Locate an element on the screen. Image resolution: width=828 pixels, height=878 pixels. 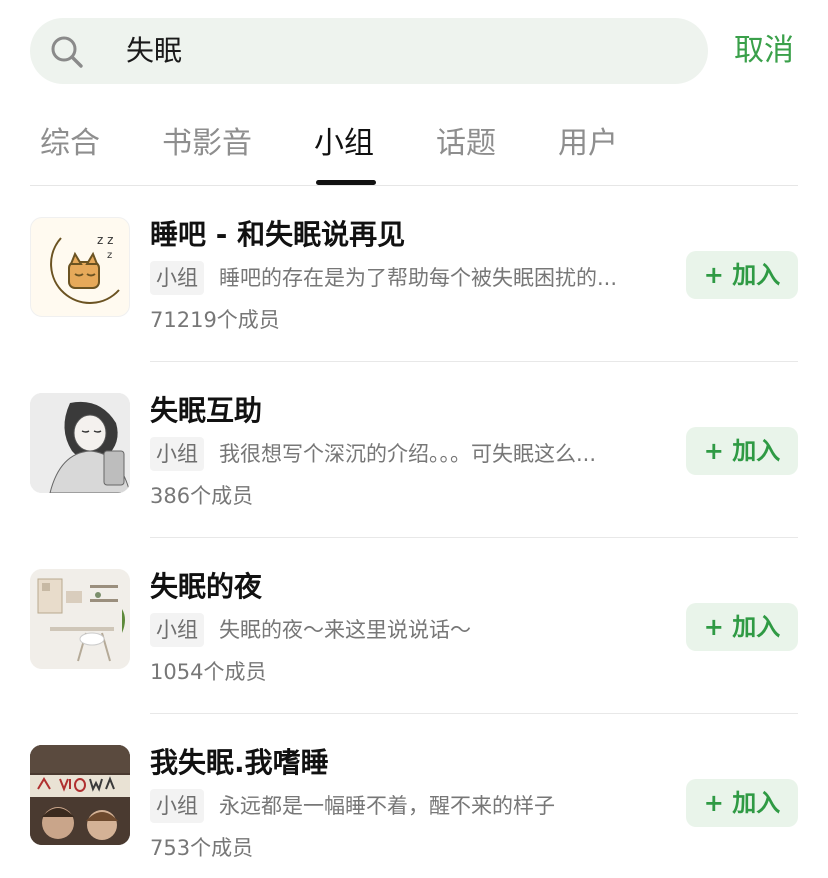
tab-all: 综合 is located at coordinates (70, 144).